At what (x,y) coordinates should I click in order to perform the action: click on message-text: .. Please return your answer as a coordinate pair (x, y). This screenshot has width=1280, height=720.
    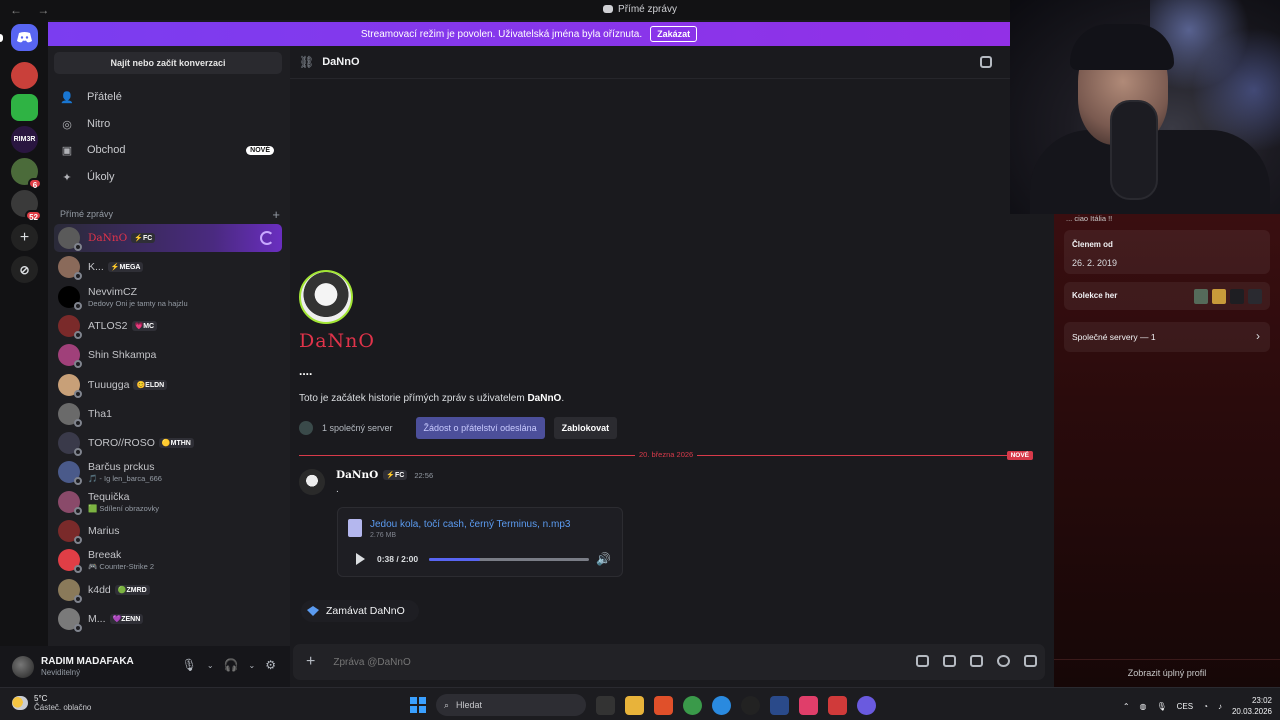
    Looking at the image, I should click on (337, 489).